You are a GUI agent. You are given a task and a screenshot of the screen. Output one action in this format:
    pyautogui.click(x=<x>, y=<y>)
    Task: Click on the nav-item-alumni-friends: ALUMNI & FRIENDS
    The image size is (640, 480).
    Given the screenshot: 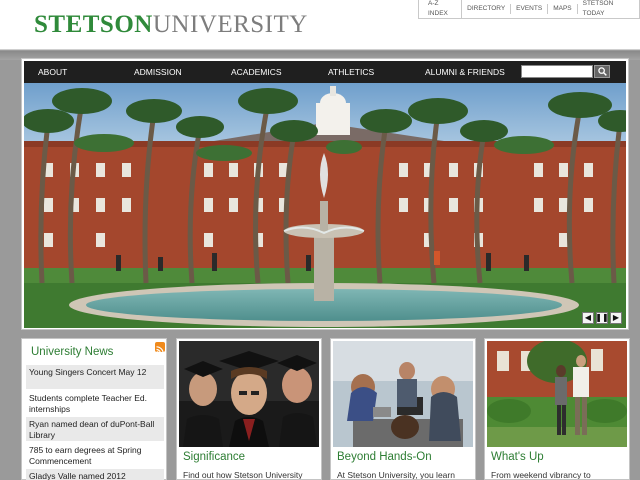 What is the action you would take?
    pyautogui.click(x=465, y=72)
    